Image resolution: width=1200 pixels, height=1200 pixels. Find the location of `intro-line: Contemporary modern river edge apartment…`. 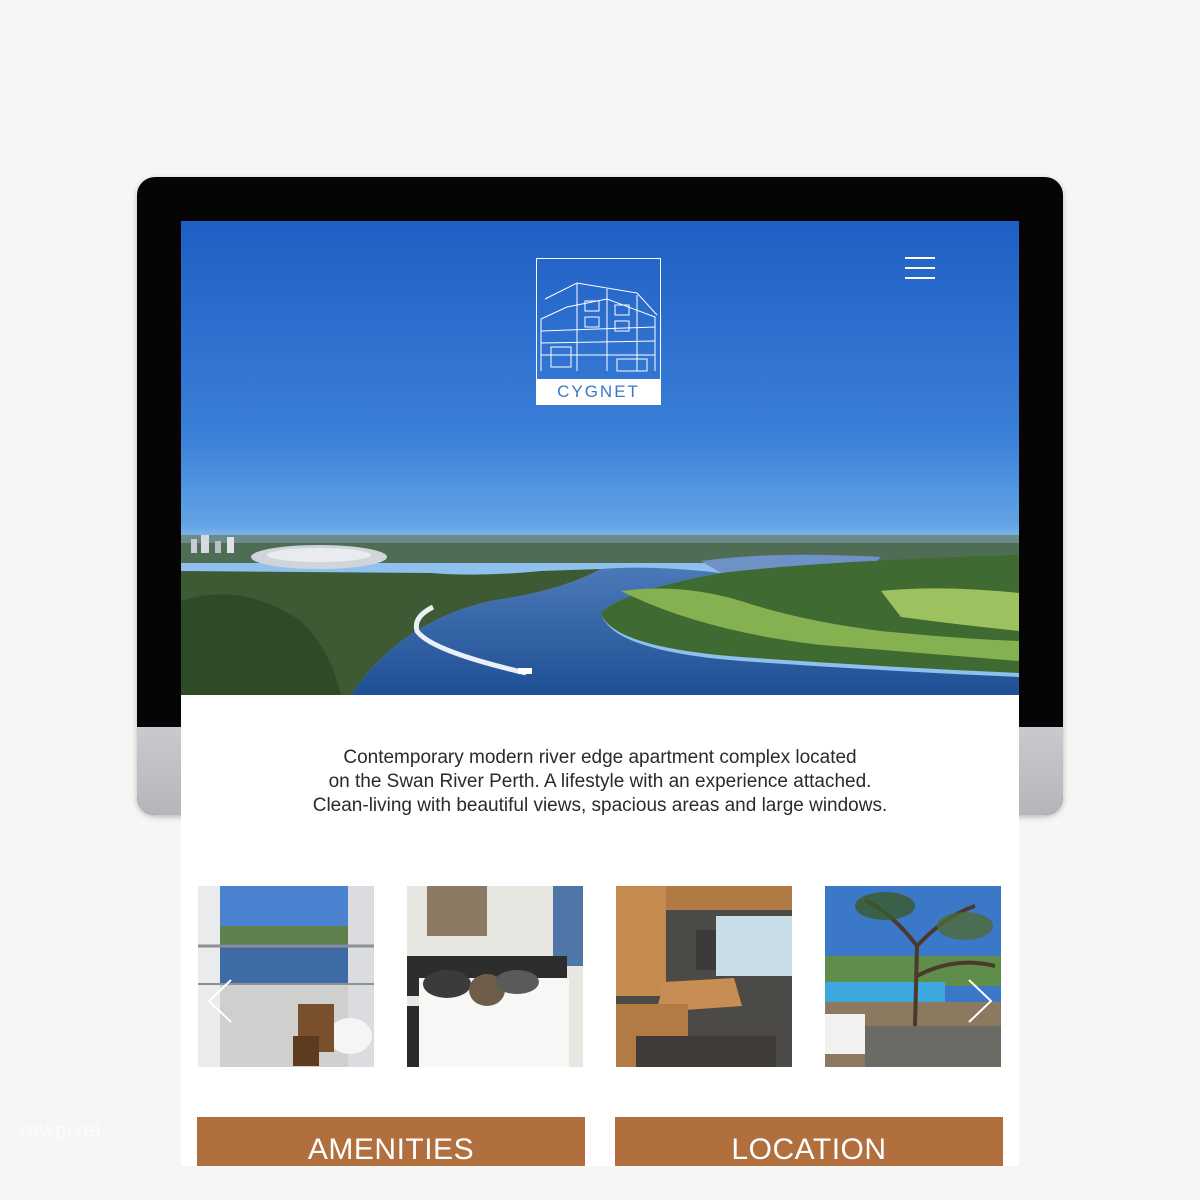

intro-line: Contemporary modern river edge apartment… is located at coordinates (600, 757).